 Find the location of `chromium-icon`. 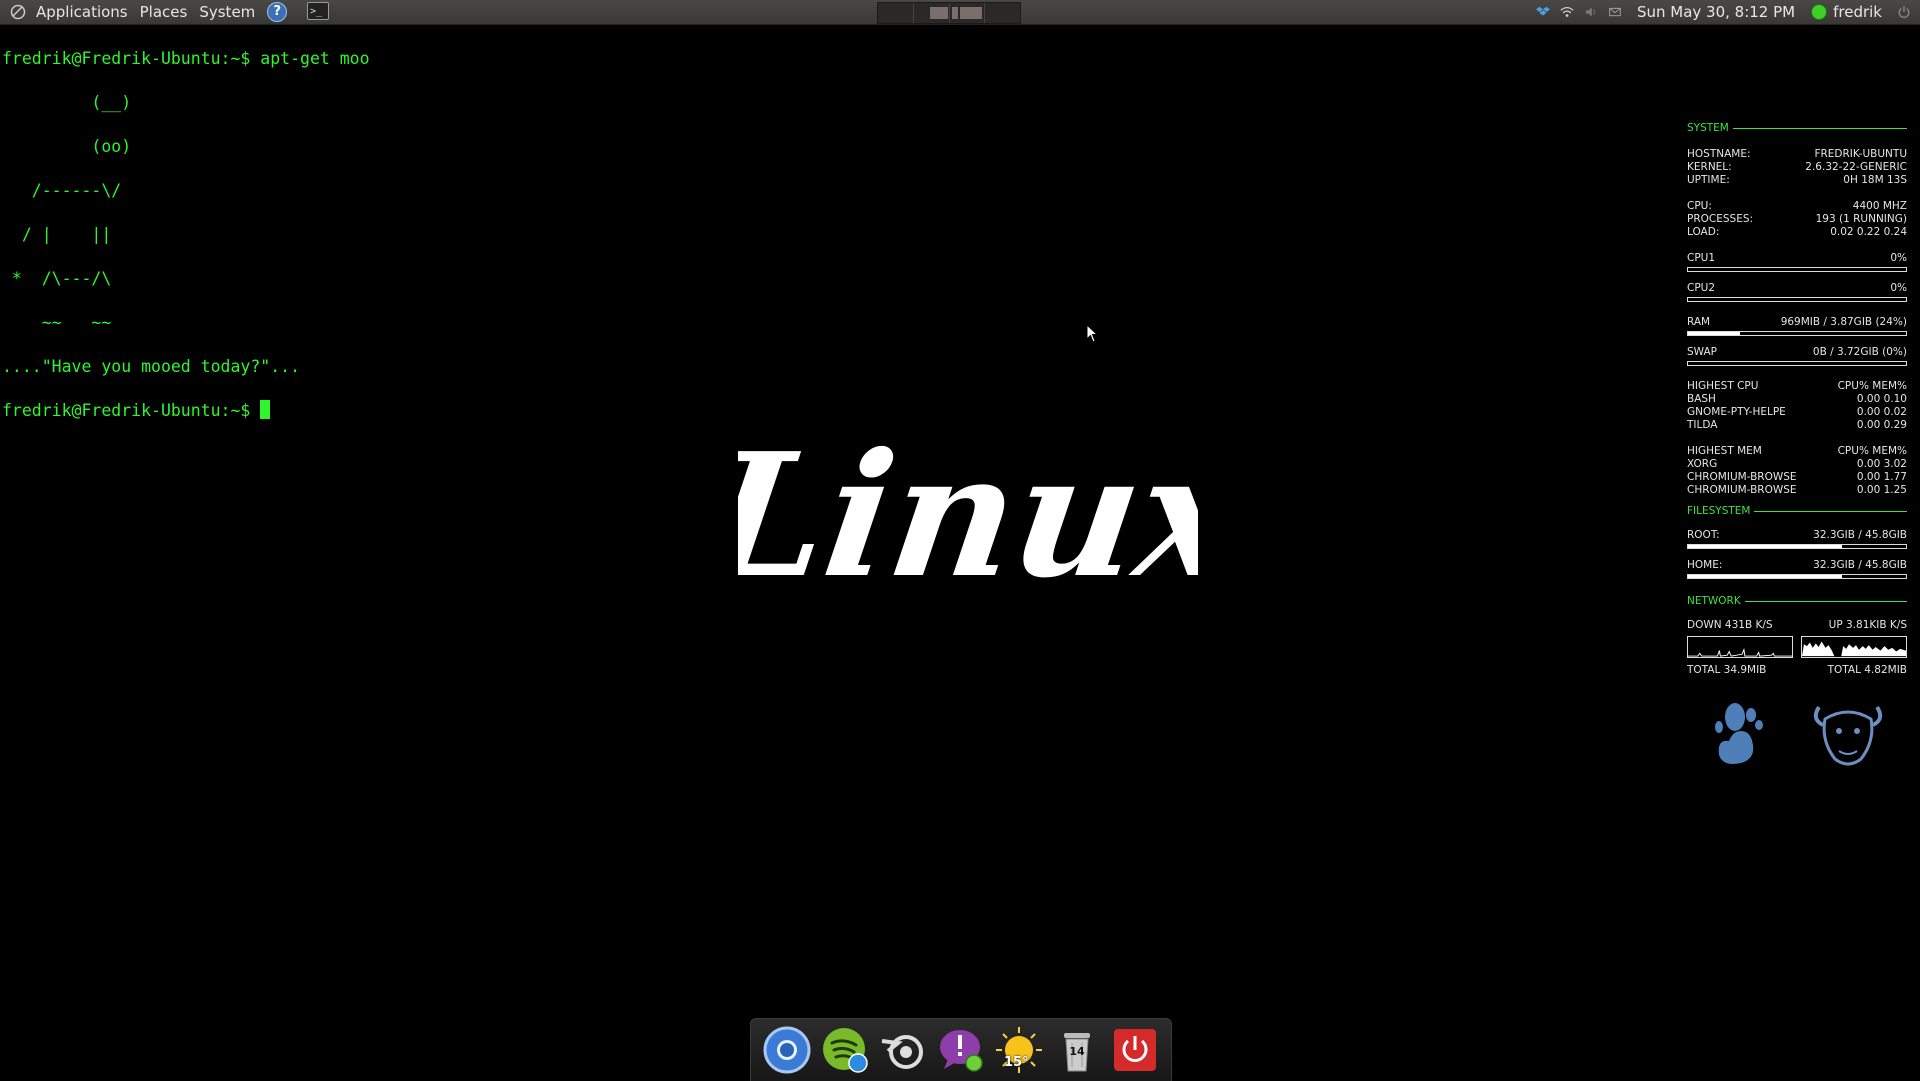

chromium-icon is located at coordinates (787, 1050).